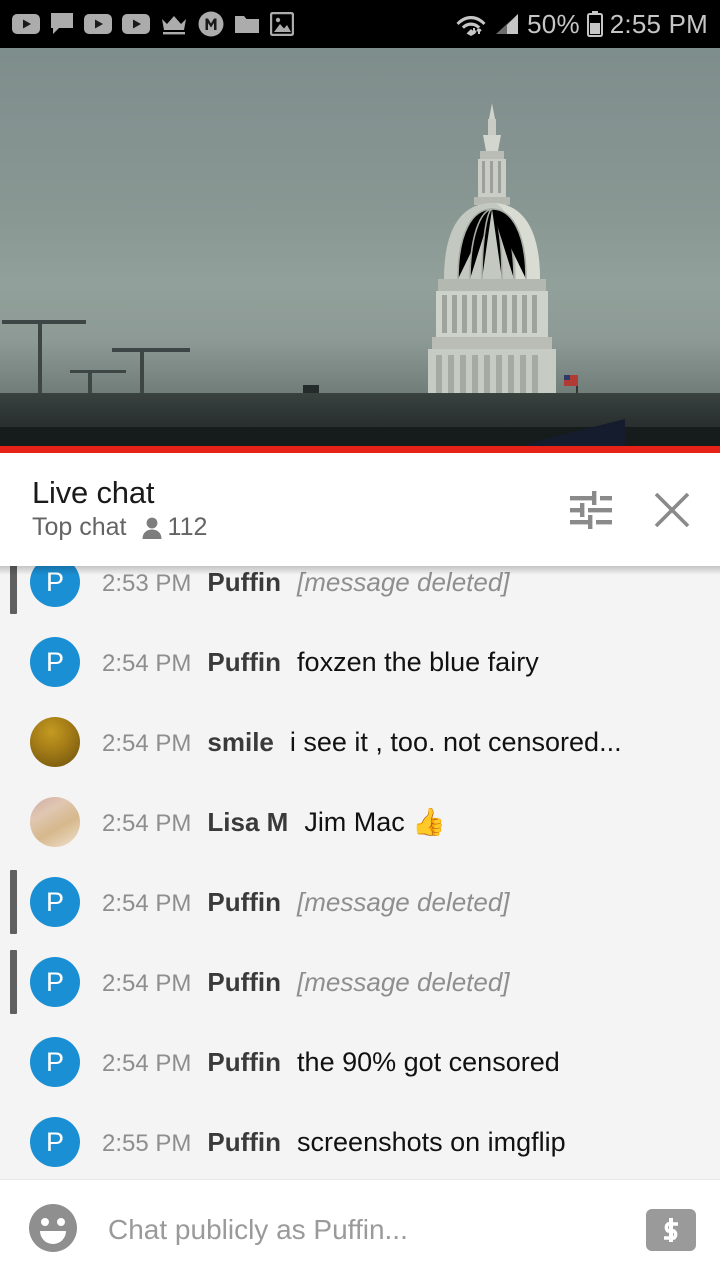 This screenshot has height=1280, width=720. What do you see at coordinates (360, 24) in the screenshot?
I see `status-bar: 50% 2:55 PM` at bounding box center [360, 24].